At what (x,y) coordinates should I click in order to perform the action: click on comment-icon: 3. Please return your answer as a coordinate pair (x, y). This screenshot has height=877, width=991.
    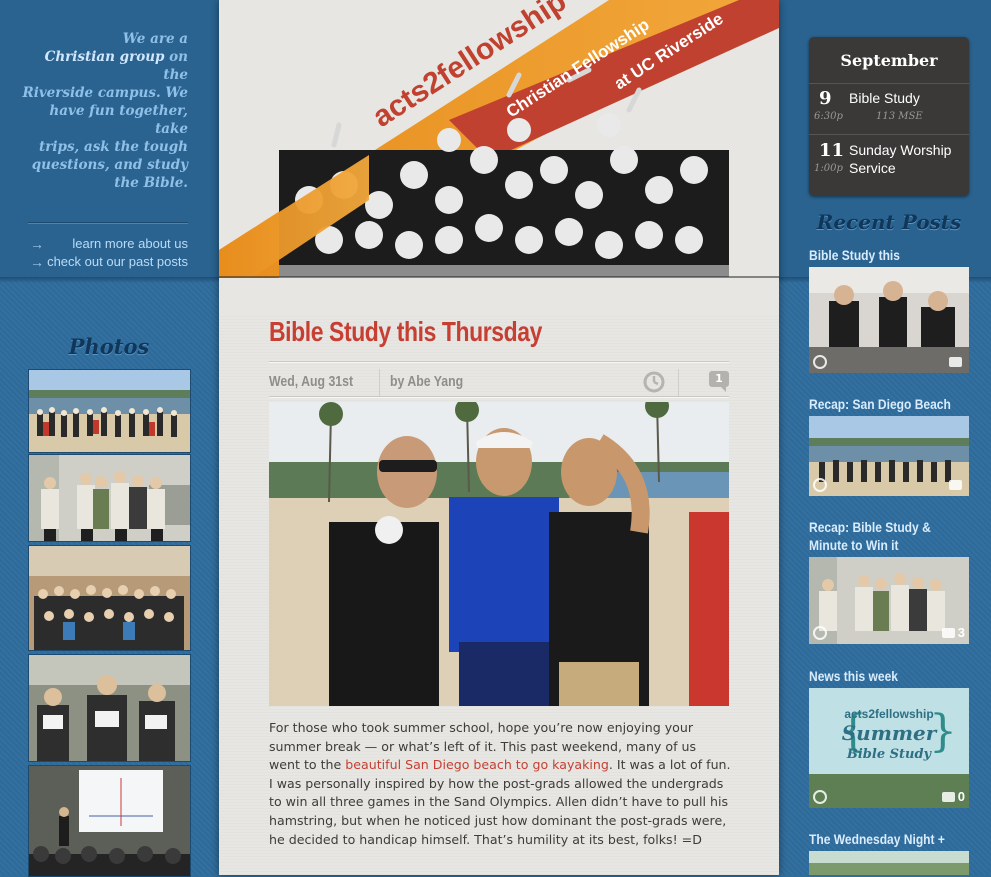
    Looking at the image, I should click on (953, 632).